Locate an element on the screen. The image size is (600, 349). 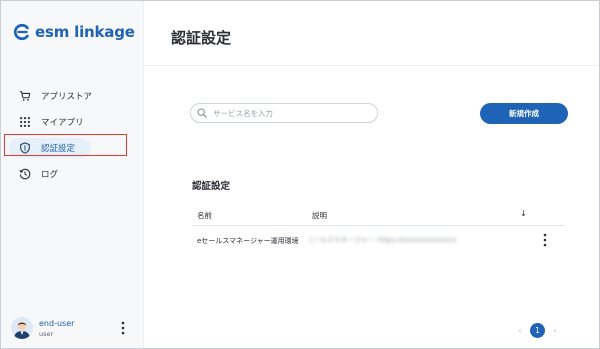
page-header: 認証設定 is located at coordinates (371, 33).